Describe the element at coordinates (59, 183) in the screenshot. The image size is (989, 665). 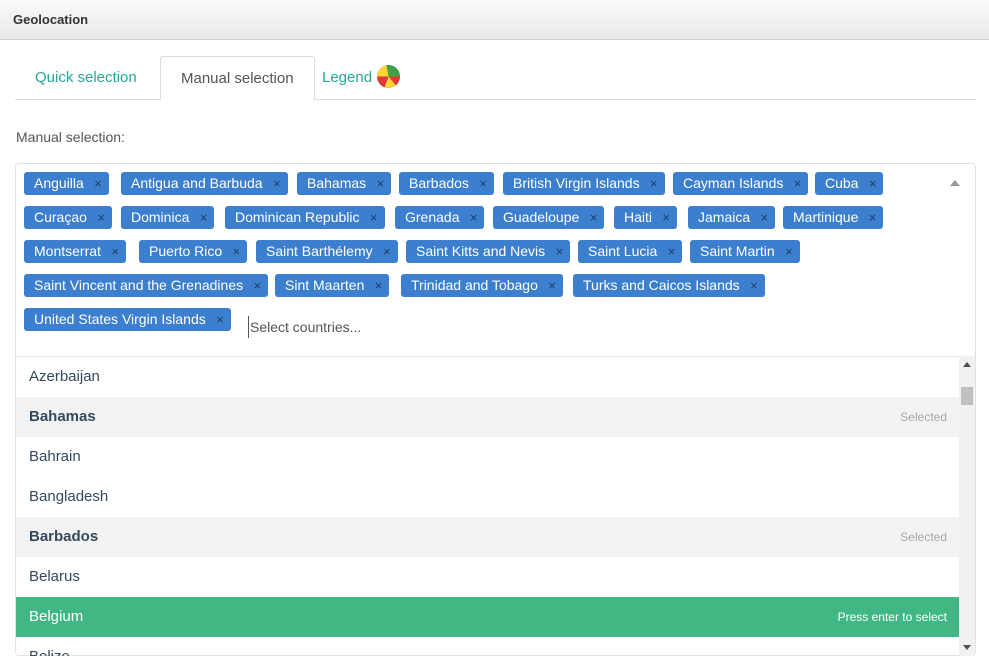
I see `tag-label: Anguilla` at that location.